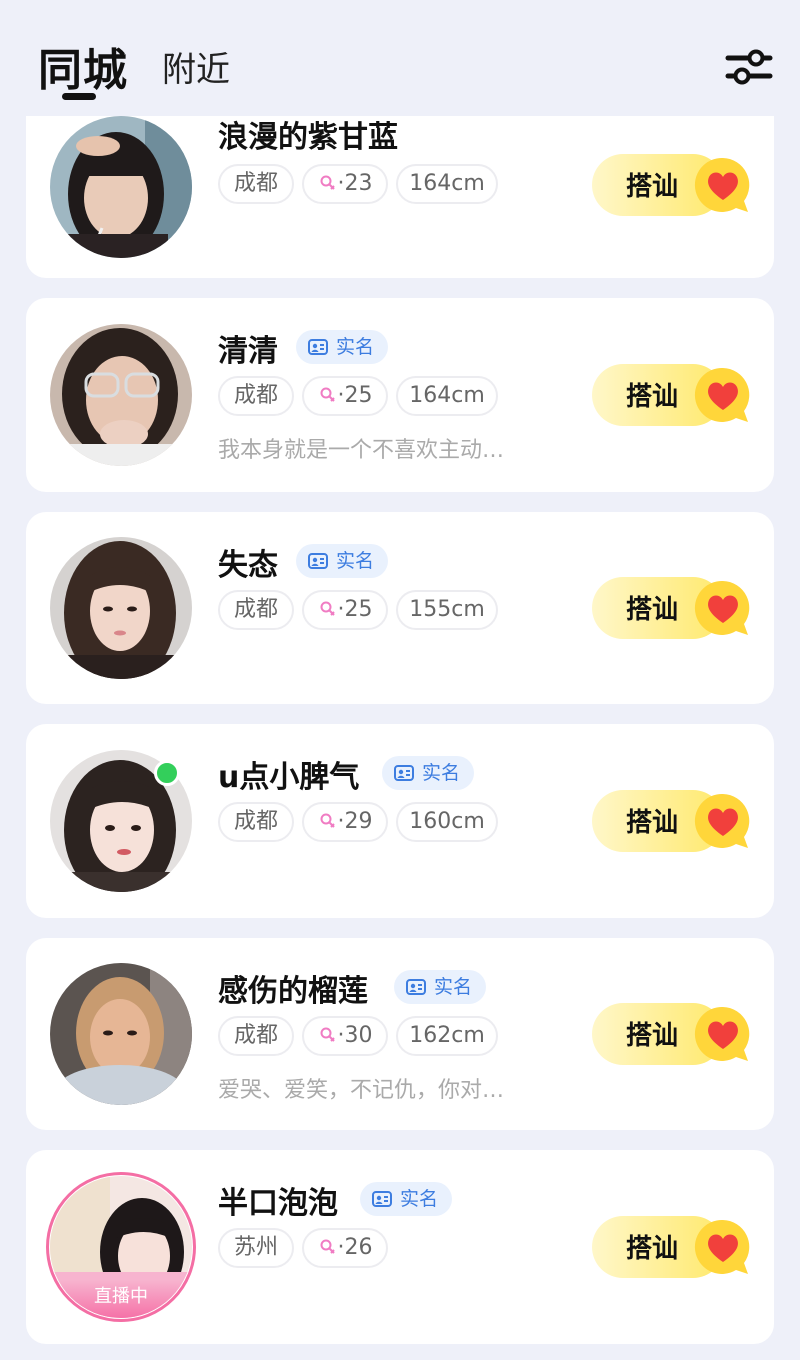  I want to click on user-card: 浪漫的紫甘蓝 成都 ·23 164cm 搭讪, so click(400, 187).